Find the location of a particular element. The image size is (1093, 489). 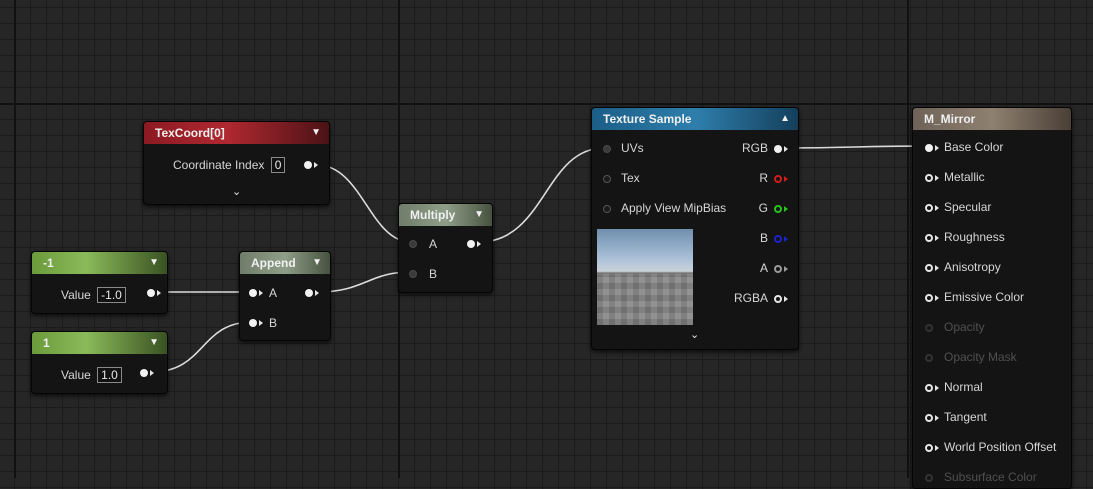

opacity-input-pin is located at coordinates (929, 328).